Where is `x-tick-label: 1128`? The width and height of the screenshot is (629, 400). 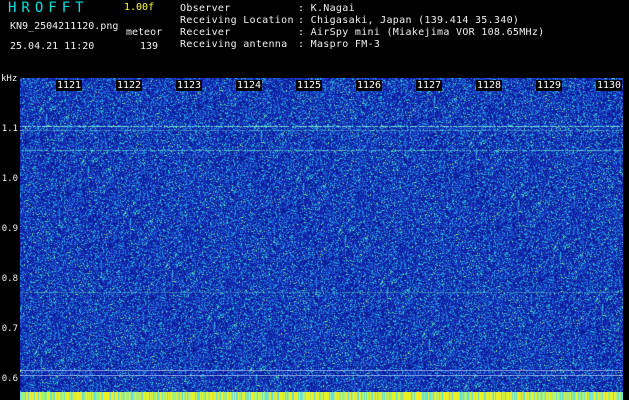
x-tick-label: 1128 is located at coordinates (489, 85).